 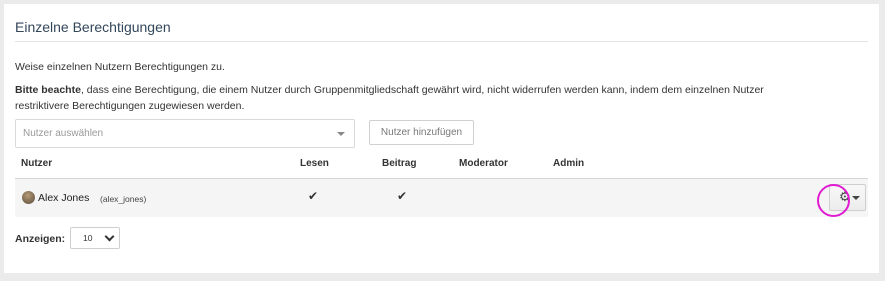 What do you see at coordinates (441, 41) in the screenshot?
I see `title-divider` at bounding box center [441, 41].